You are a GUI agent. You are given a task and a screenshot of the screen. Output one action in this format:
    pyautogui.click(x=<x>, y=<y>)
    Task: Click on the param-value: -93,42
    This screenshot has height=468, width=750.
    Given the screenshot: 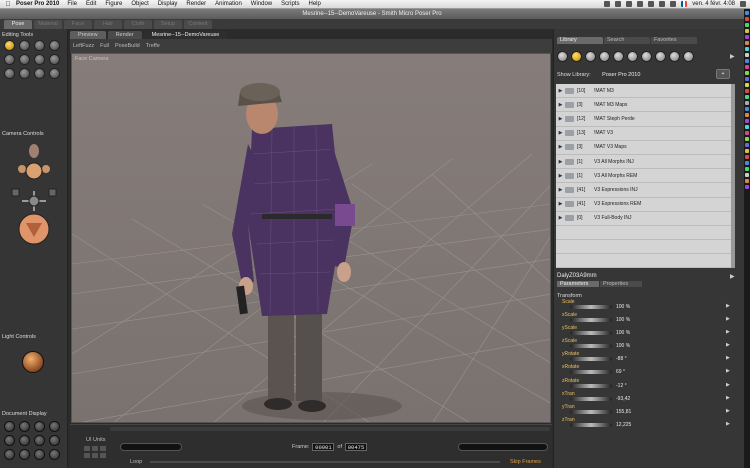 What is the action you would take?
    pyautogui.click(x=623, y=399)
    